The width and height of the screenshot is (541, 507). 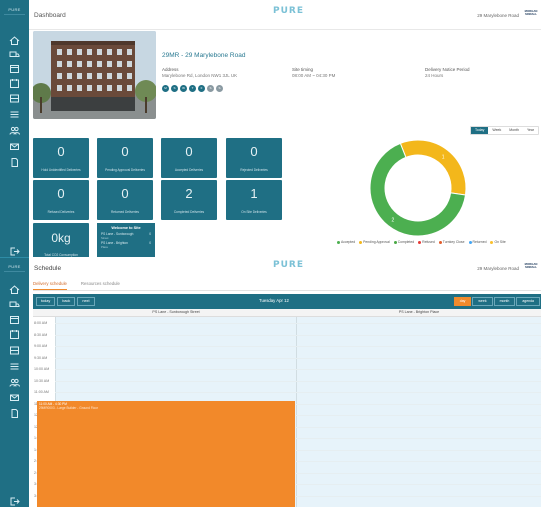 I want to click on calendar-date: Tuesday Apr 12, so click(x=274, y=300).